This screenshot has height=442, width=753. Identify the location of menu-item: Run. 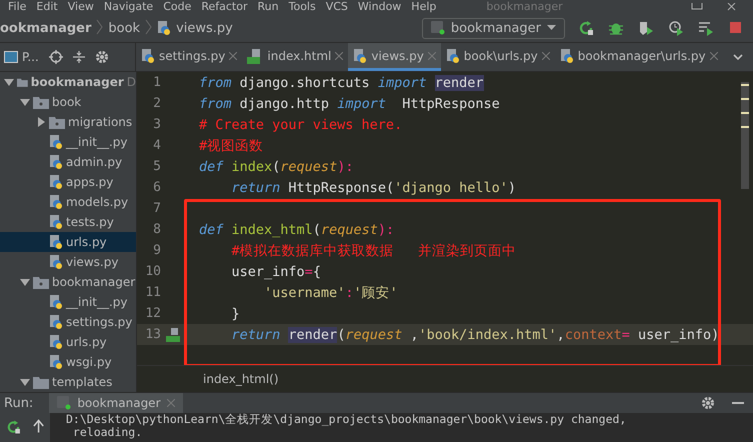
(268, 7).